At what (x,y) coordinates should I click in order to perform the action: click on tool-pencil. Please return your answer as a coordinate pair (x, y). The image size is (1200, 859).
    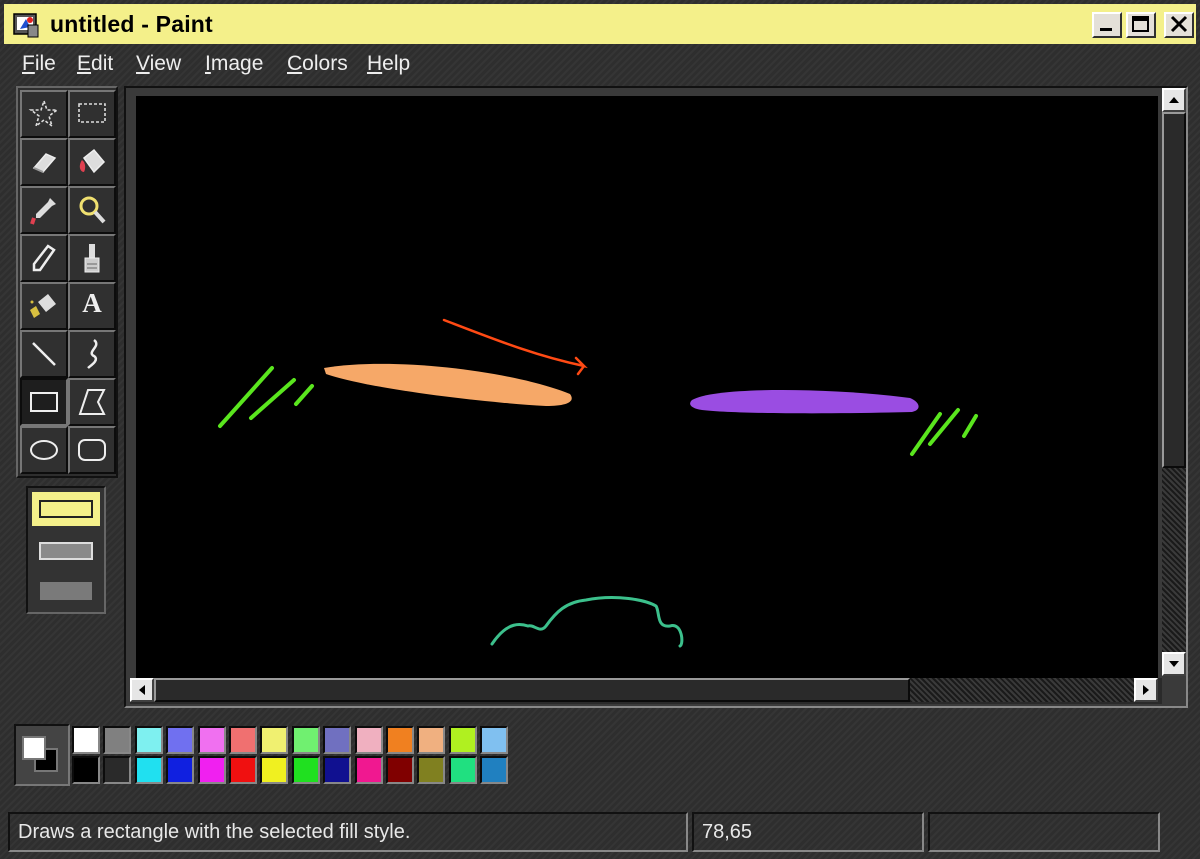
    Looking at the image, I should click on (44, 258).